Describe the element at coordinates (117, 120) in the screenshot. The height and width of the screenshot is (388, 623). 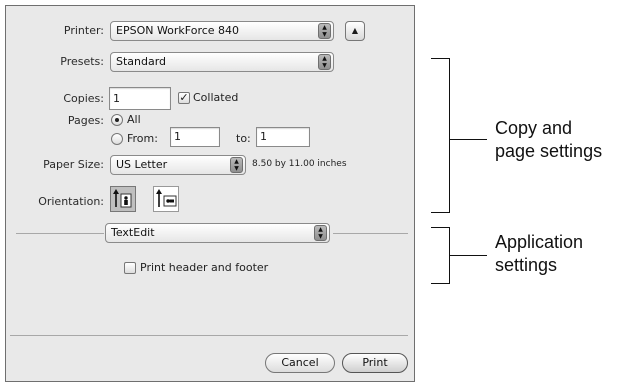
I see `pages-all-radio` at that location.